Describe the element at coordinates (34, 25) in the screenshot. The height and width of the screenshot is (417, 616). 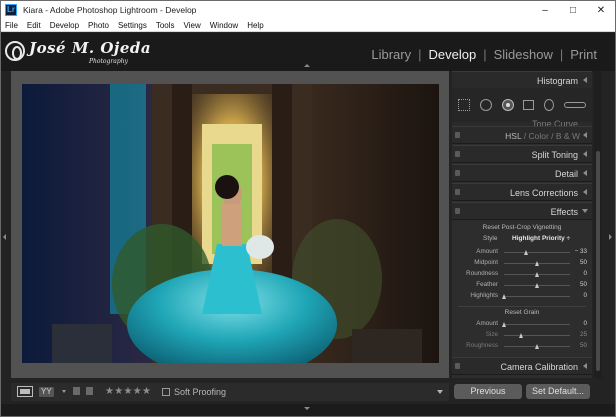
I see `menu-edit: Edit` at that location.